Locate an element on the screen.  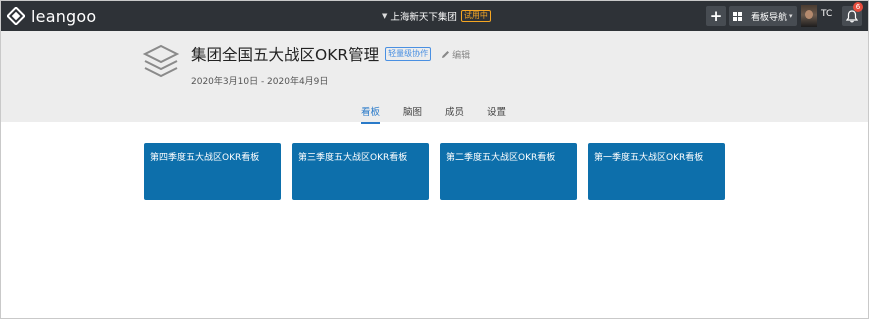
project-type-badge: 轻量级协作 is located at coordinates (408, 54).